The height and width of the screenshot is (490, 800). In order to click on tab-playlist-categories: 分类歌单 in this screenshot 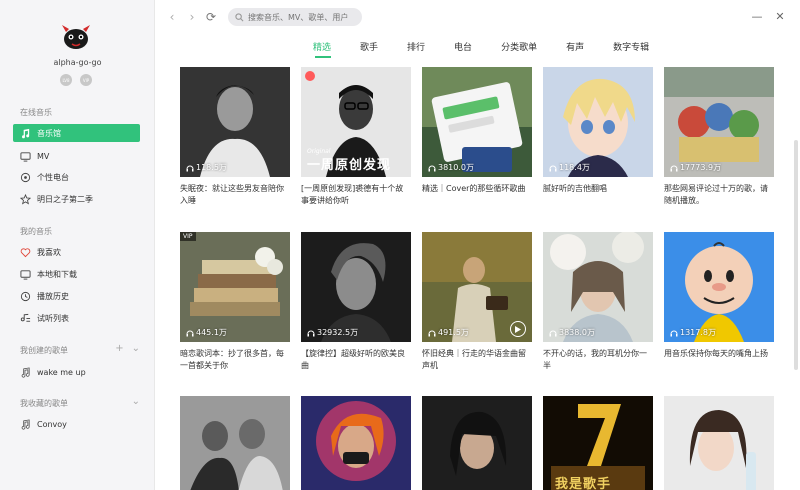, I will do `click(519, 48)`.